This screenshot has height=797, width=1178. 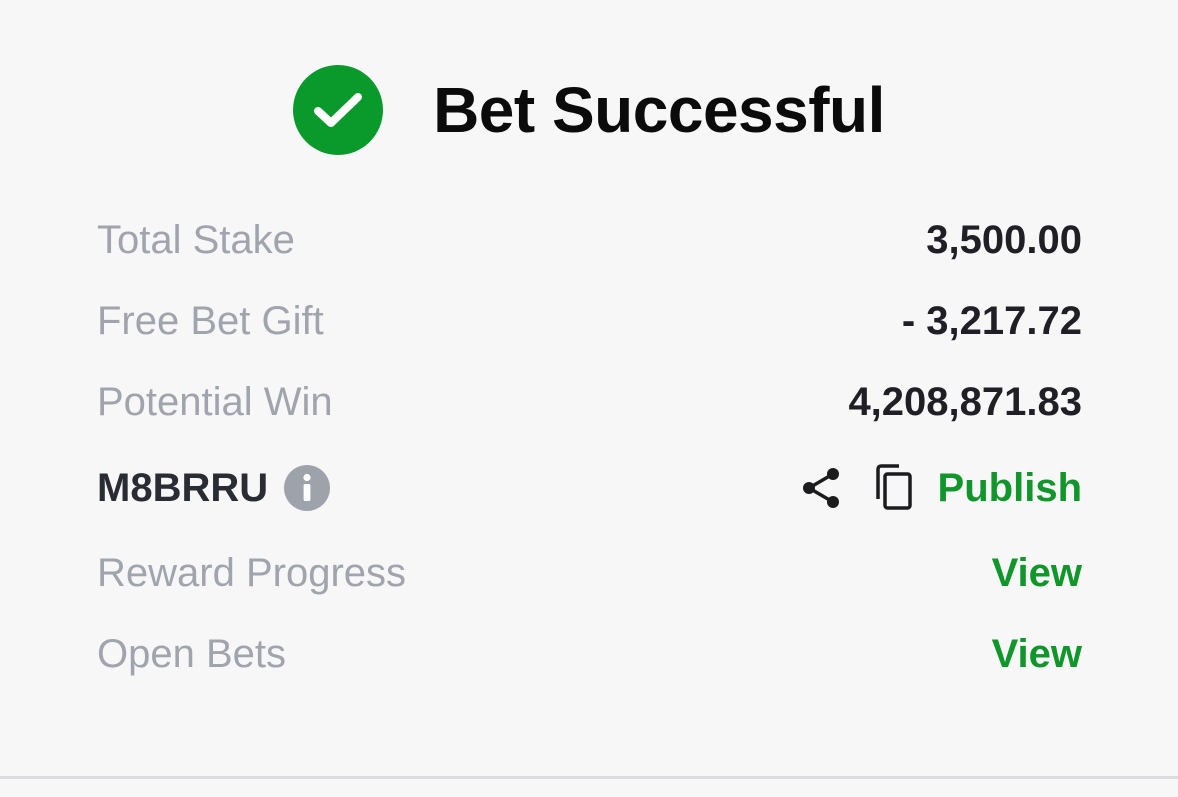 I want to click on total-stake-value: 3,500.00, so click(x=1004, y=240).